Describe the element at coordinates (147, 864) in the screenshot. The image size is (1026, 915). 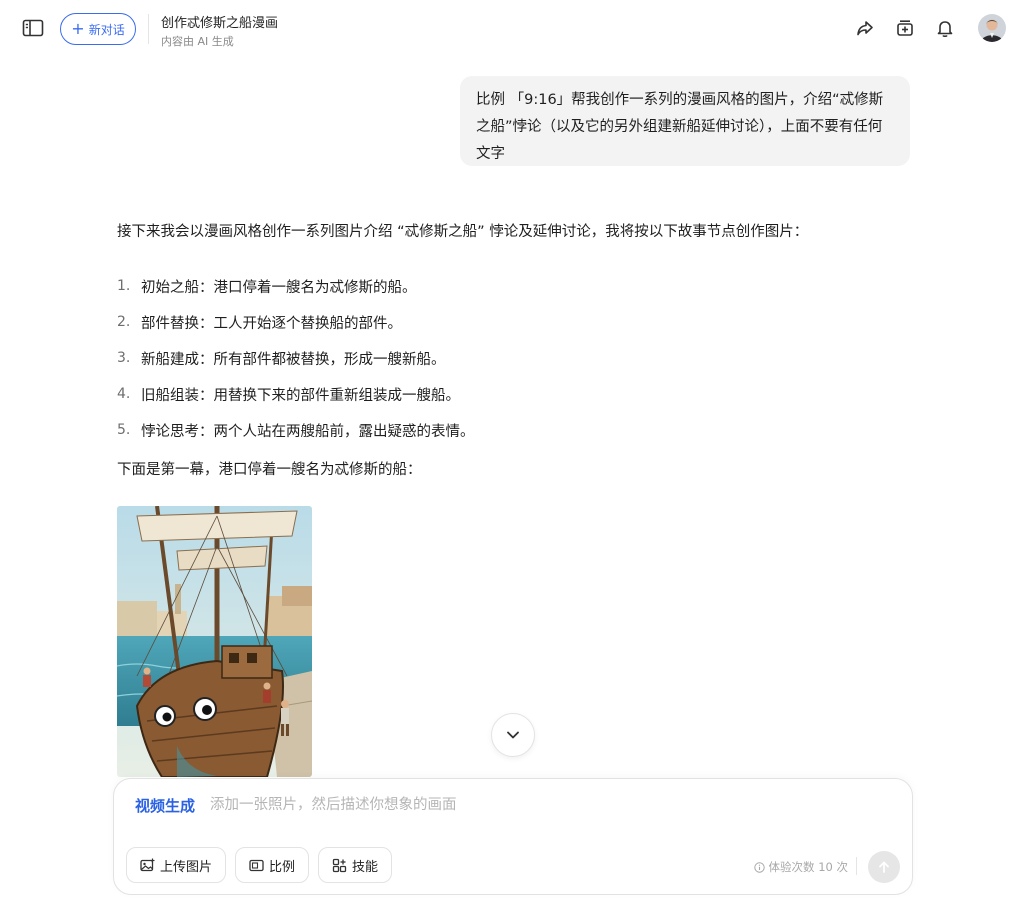
I see `image-upload-icon` at that location.